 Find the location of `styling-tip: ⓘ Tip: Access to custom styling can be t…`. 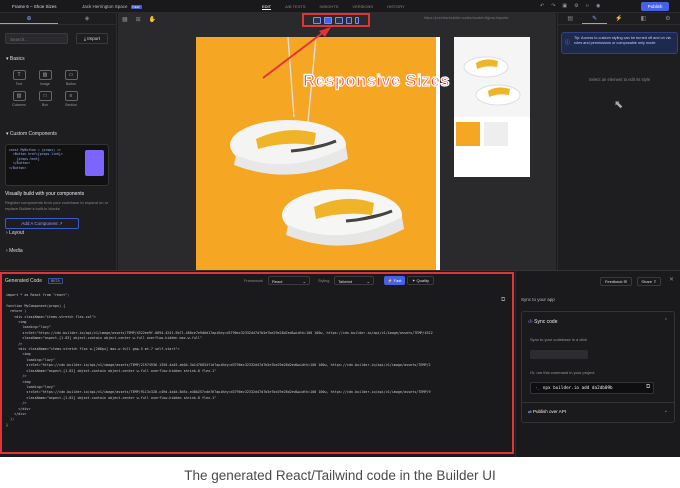

styling-tip: ⓘ Tip: Access to custom styling can be t… is located at coordinates (619, 43).